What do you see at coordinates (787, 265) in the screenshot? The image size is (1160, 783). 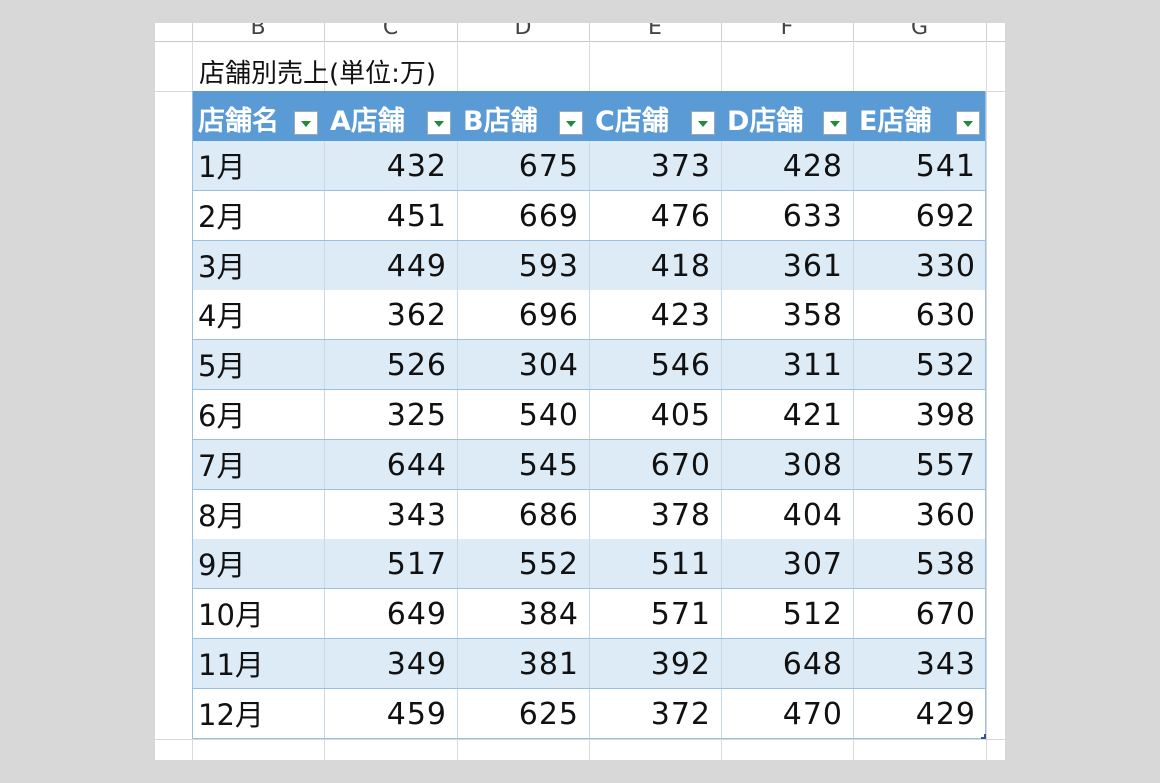 I see `value-cell: 361` at bounding box center [787, 265].